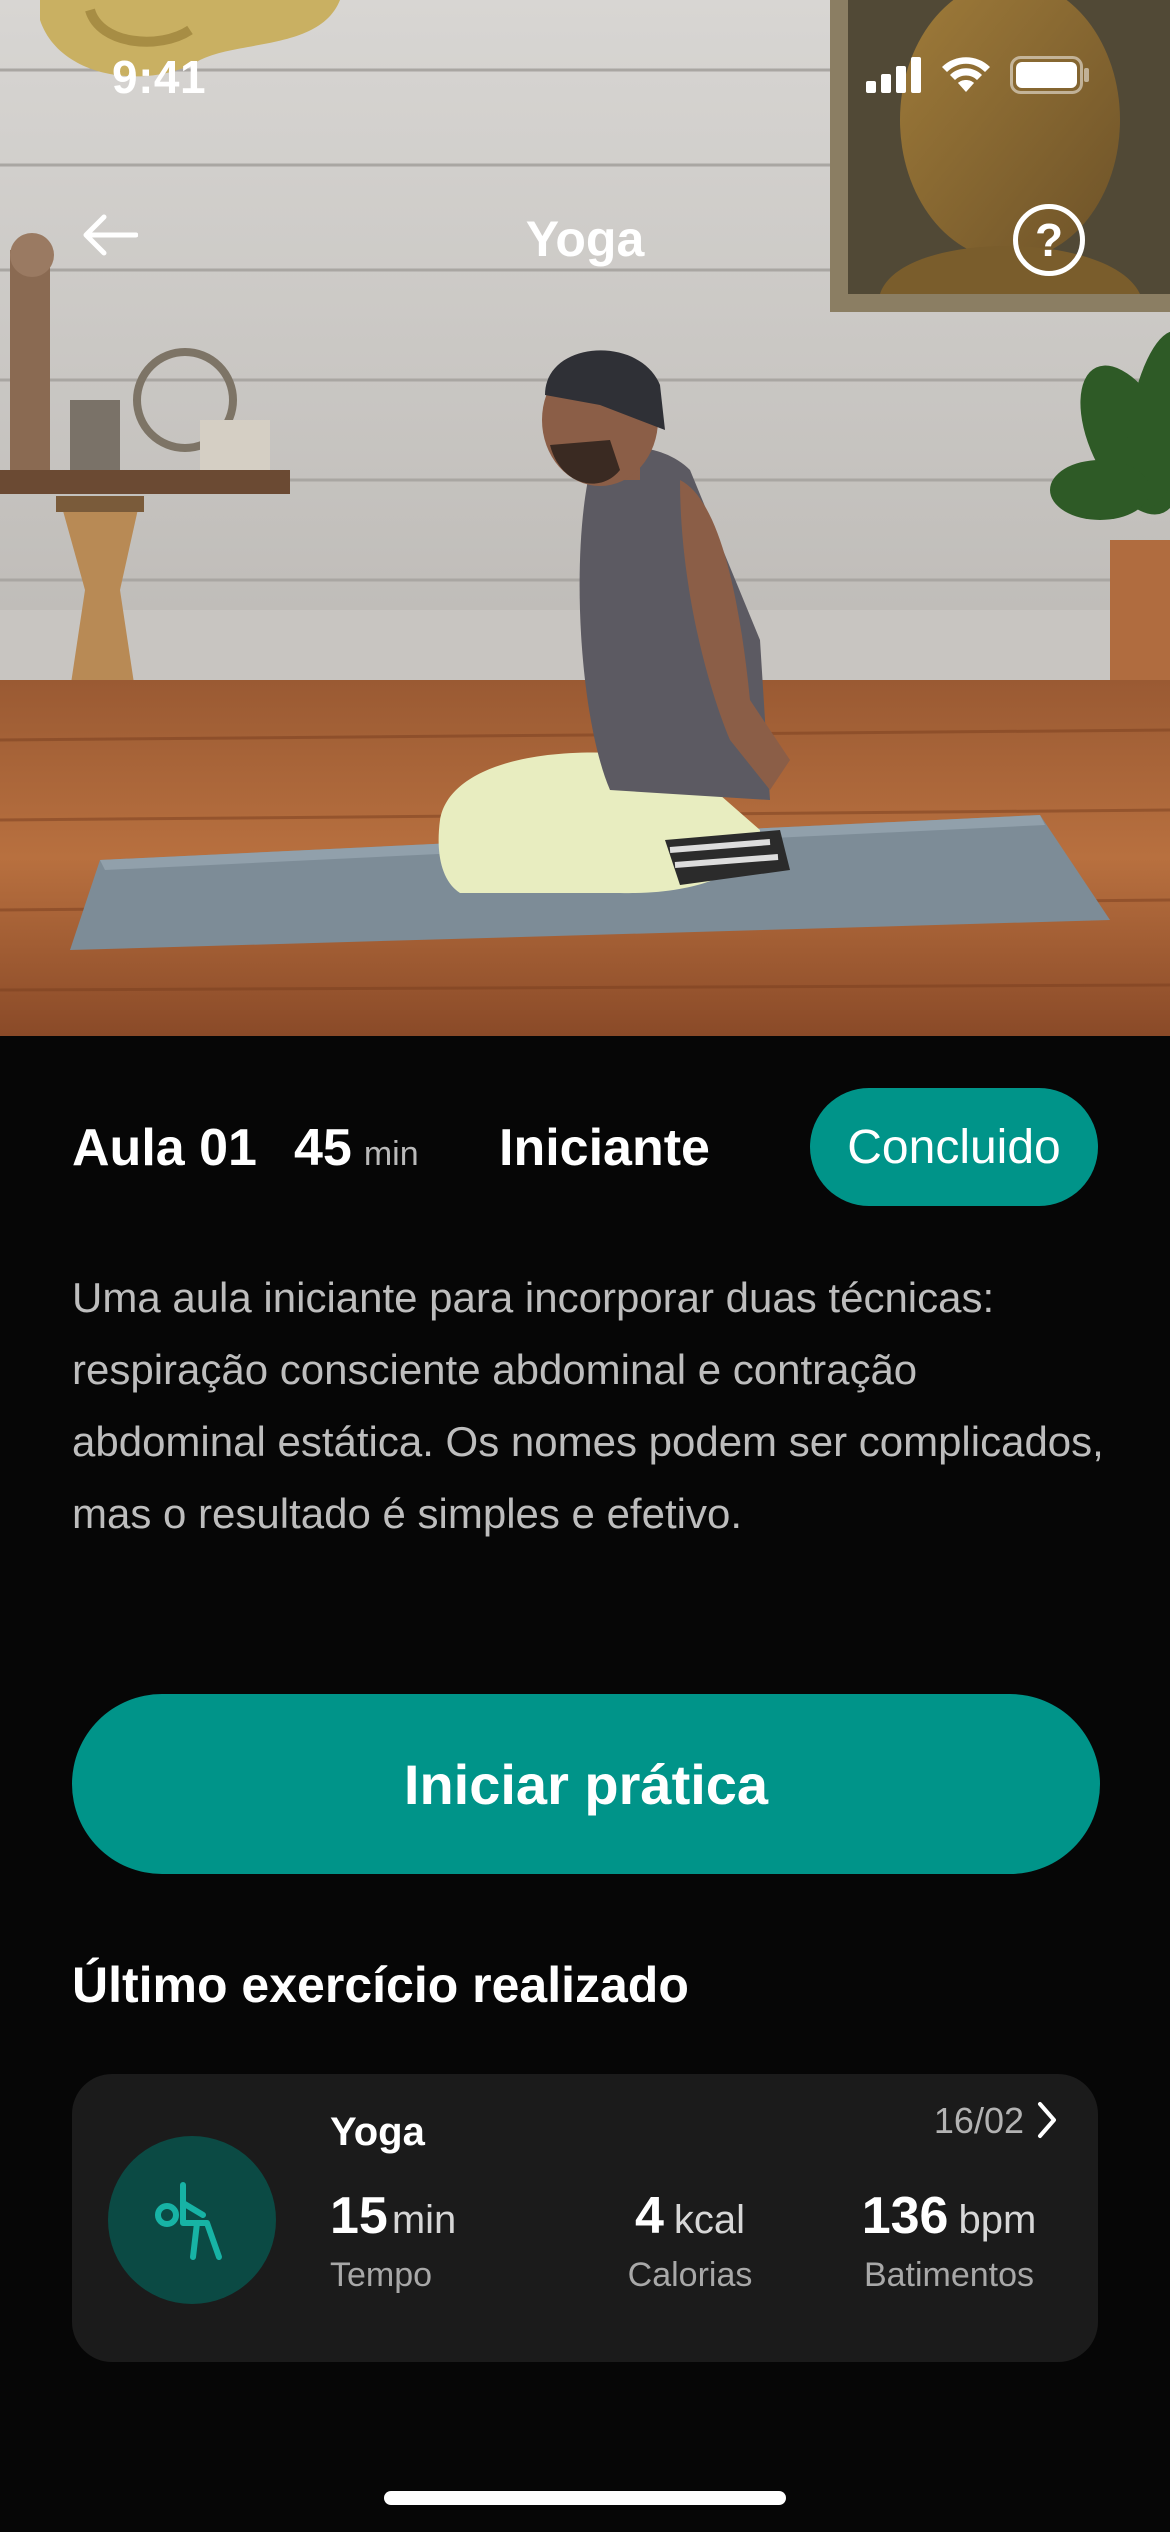 This screenshot has width=1170, height=2532. What do you see at coordinates (949, 2275) in the screenshot?
I see `stat-heart-rate-label: Batimentos` at bounding box center [949, 2275].